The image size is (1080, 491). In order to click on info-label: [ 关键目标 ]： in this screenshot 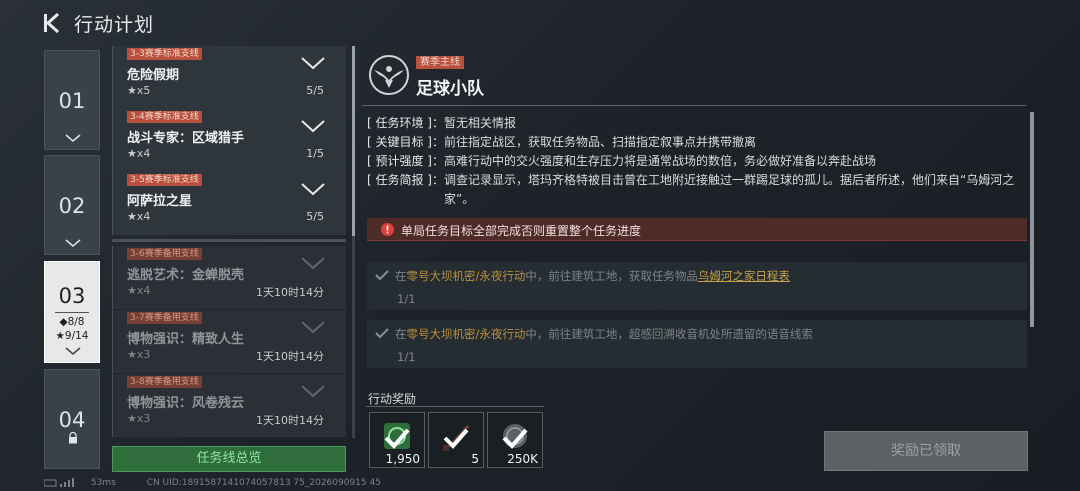, I will do `click(405, 142)`.